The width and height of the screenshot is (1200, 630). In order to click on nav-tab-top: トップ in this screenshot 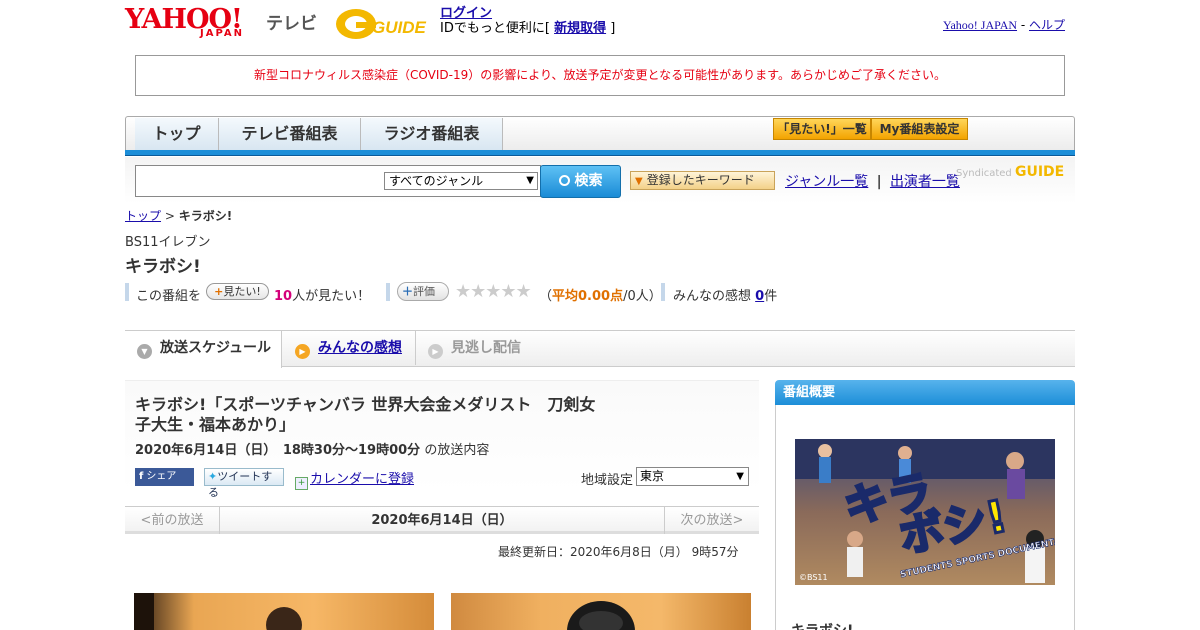, I will do `click(177, 134)`.